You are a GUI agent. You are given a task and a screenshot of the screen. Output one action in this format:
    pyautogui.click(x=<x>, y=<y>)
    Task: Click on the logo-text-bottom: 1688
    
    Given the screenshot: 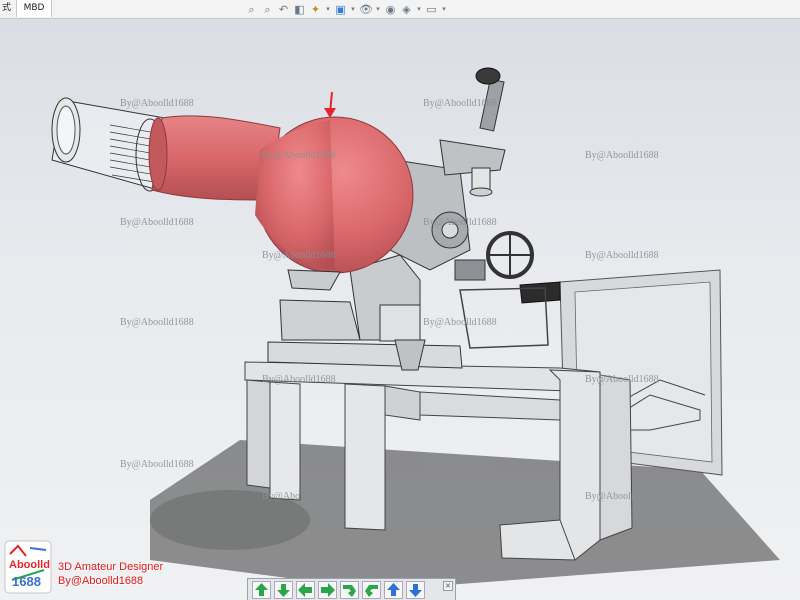 What is the action you would take?
    pyautogui.click(x=26, y=581)
    